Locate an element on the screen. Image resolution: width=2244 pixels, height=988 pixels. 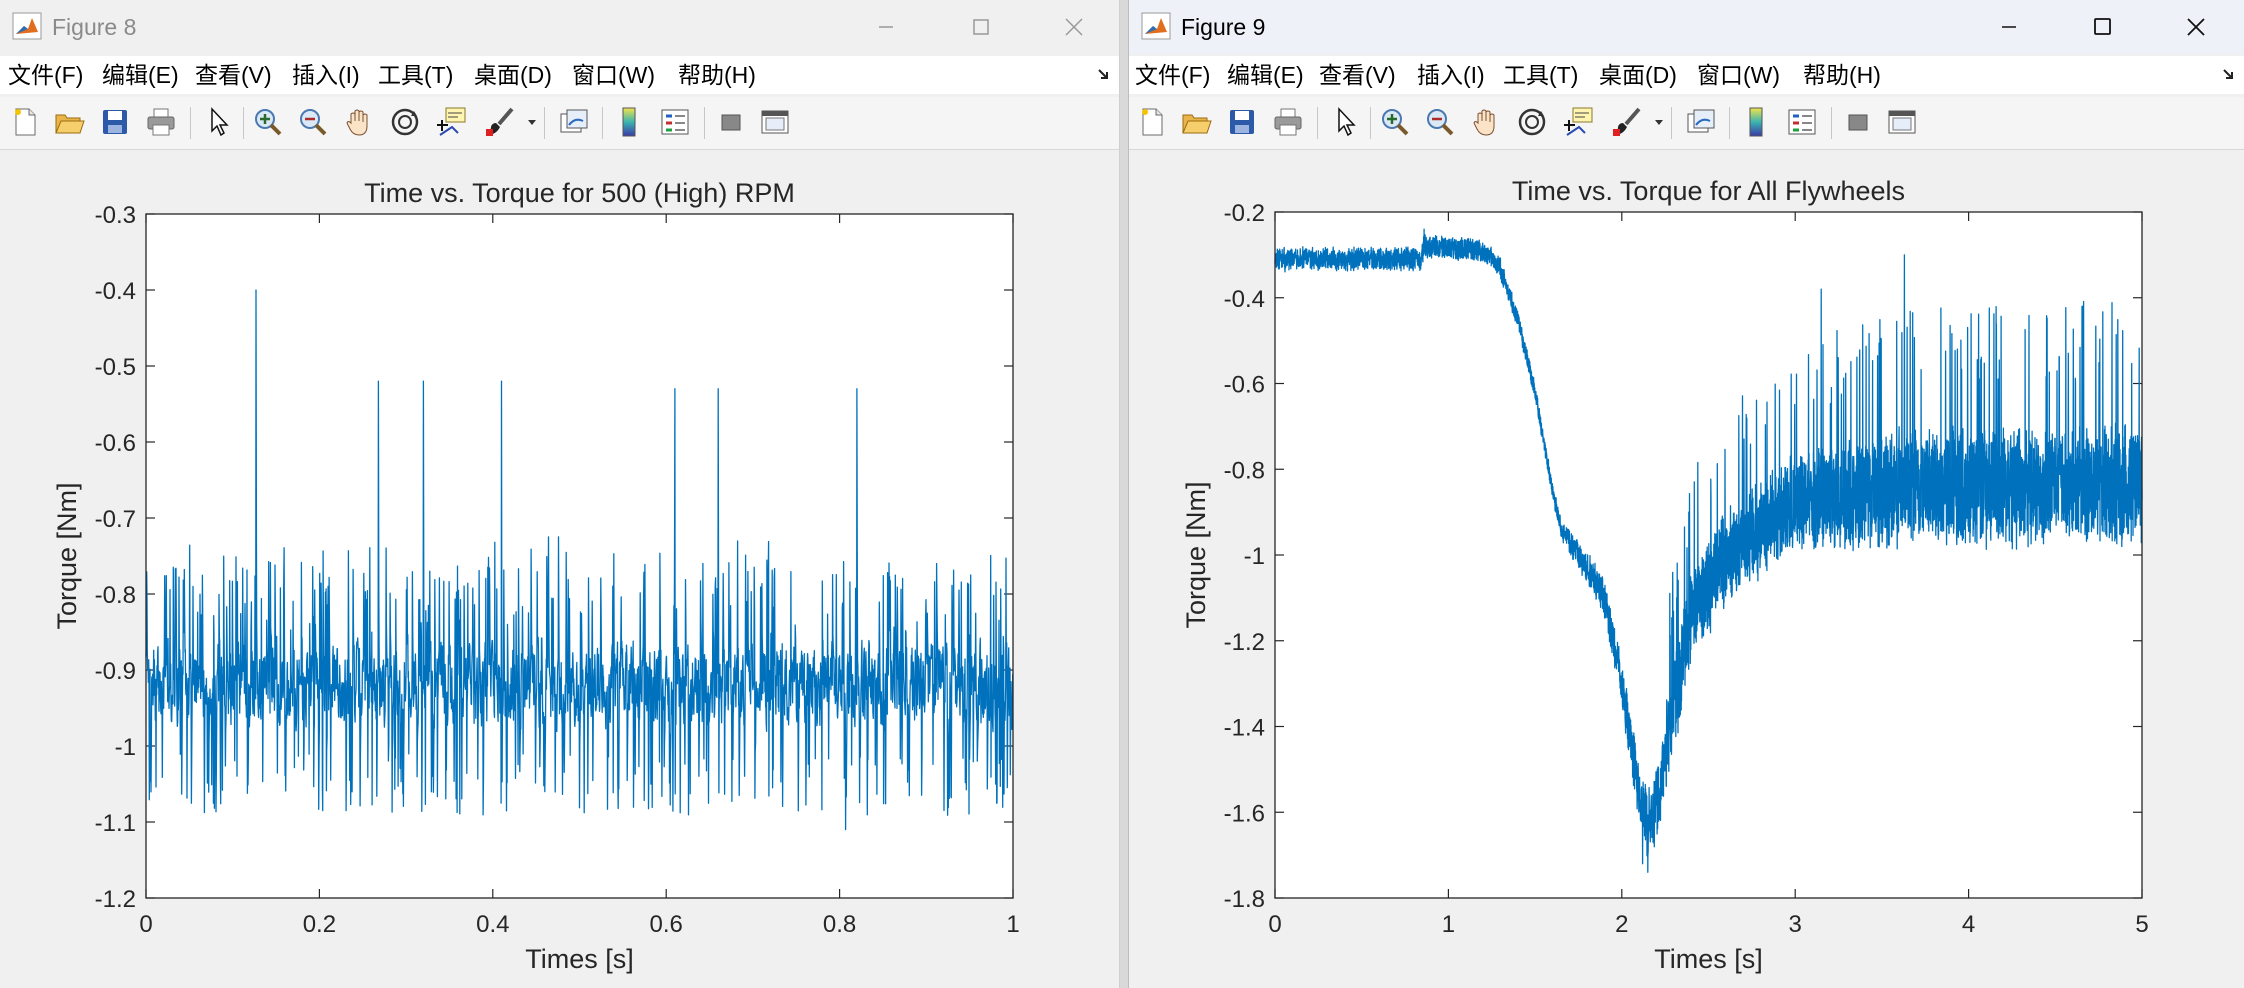
y-tick-label: -1.4 is located at coordinates (1244, 728).